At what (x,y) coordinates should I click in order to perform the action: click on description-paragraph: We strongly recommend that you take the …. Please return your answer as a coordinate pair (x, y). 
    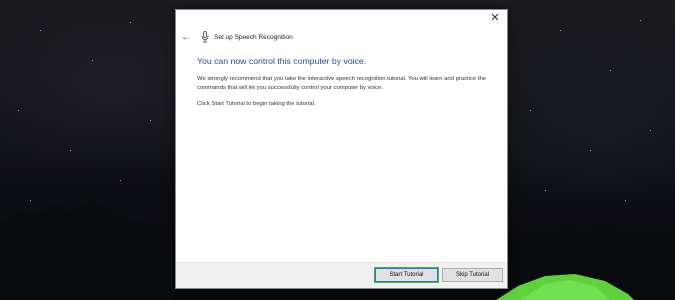
    Looking at the image, I should click on (342, 83).